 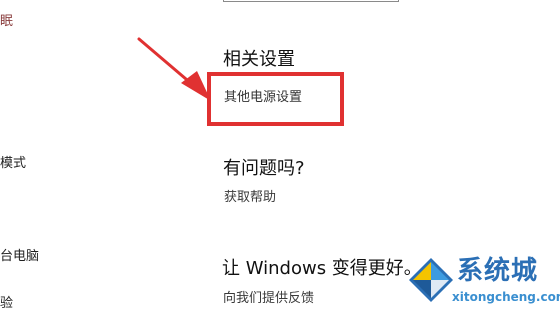 What do you see at coordinates (275, 99) in the screenshot?
I see `highlight-box` at bounding box center [275, 99].